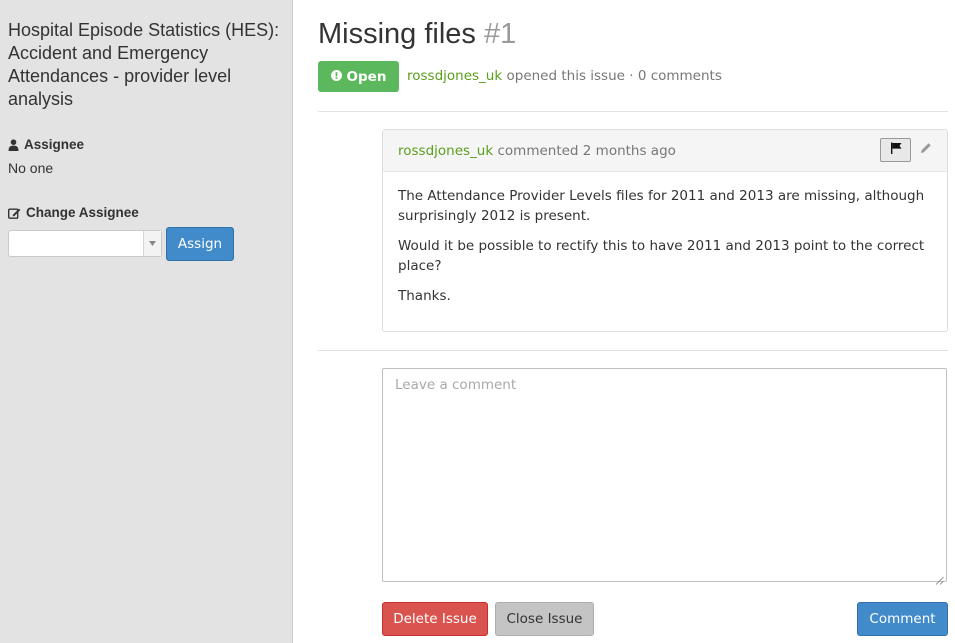 The width and height of the screenshot is (955, 643). I want to click on pencil-icon, so click(926, 150).